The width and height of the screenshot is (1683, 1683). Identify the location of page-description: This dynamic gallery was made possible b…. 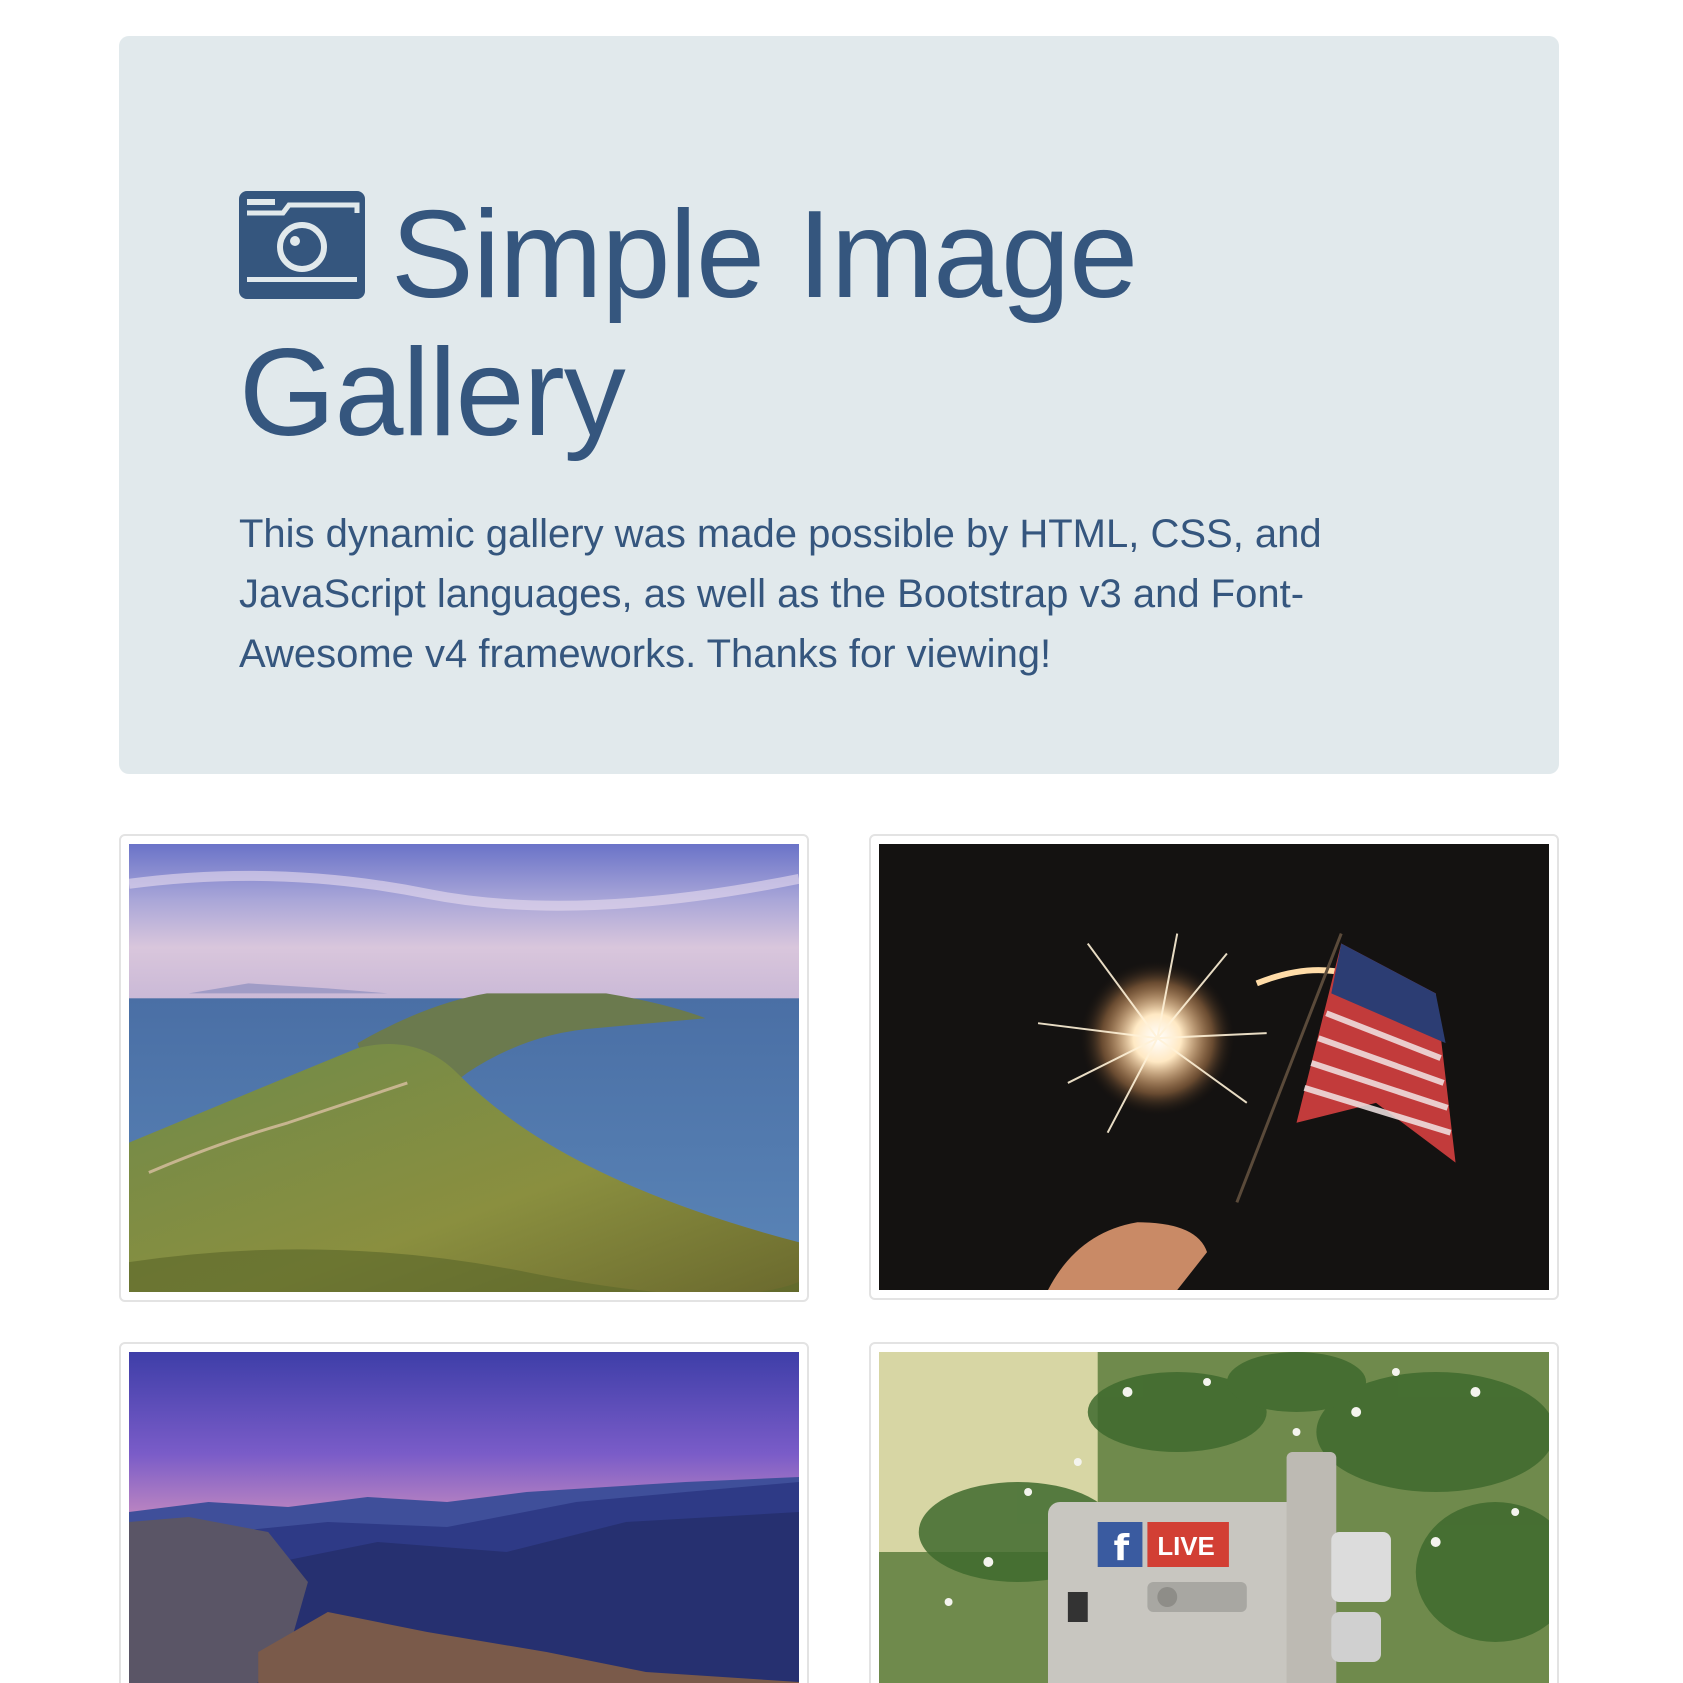
(780, 594).